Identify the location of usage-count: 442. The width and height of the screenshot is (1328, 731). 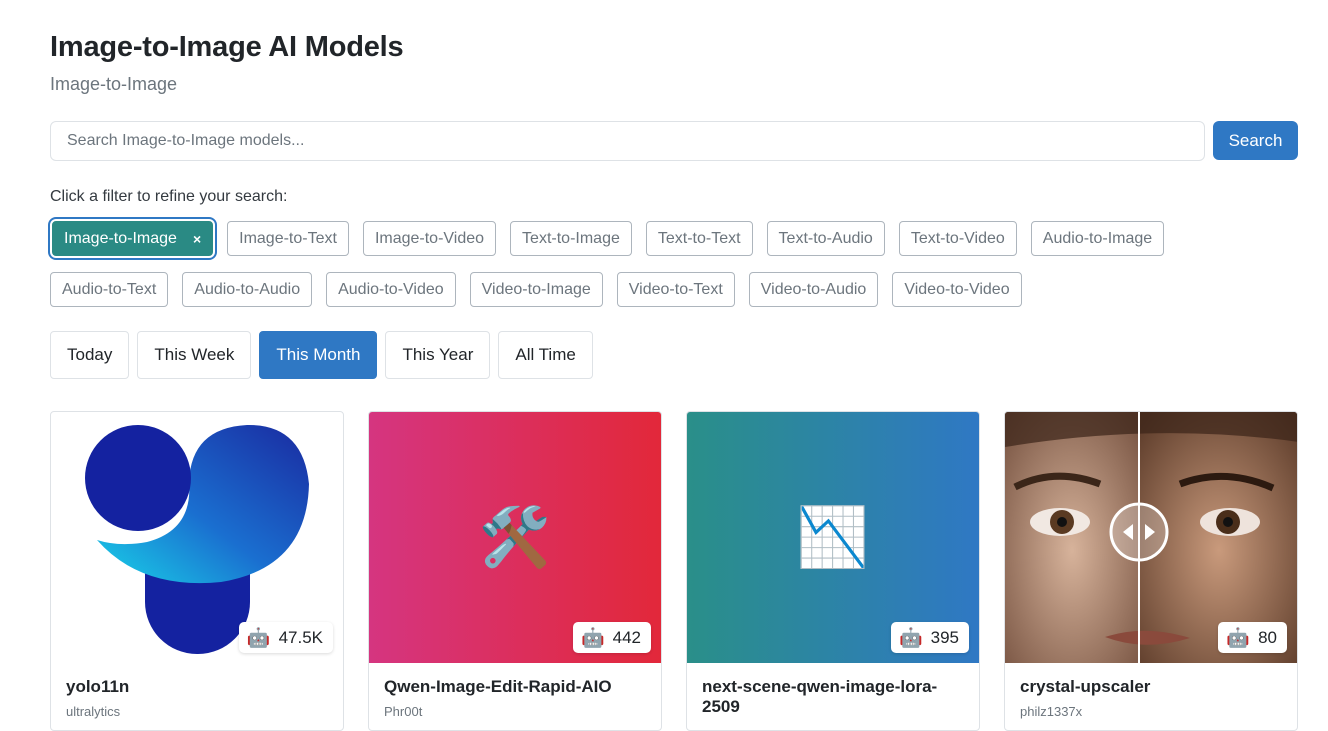
(626, 637).